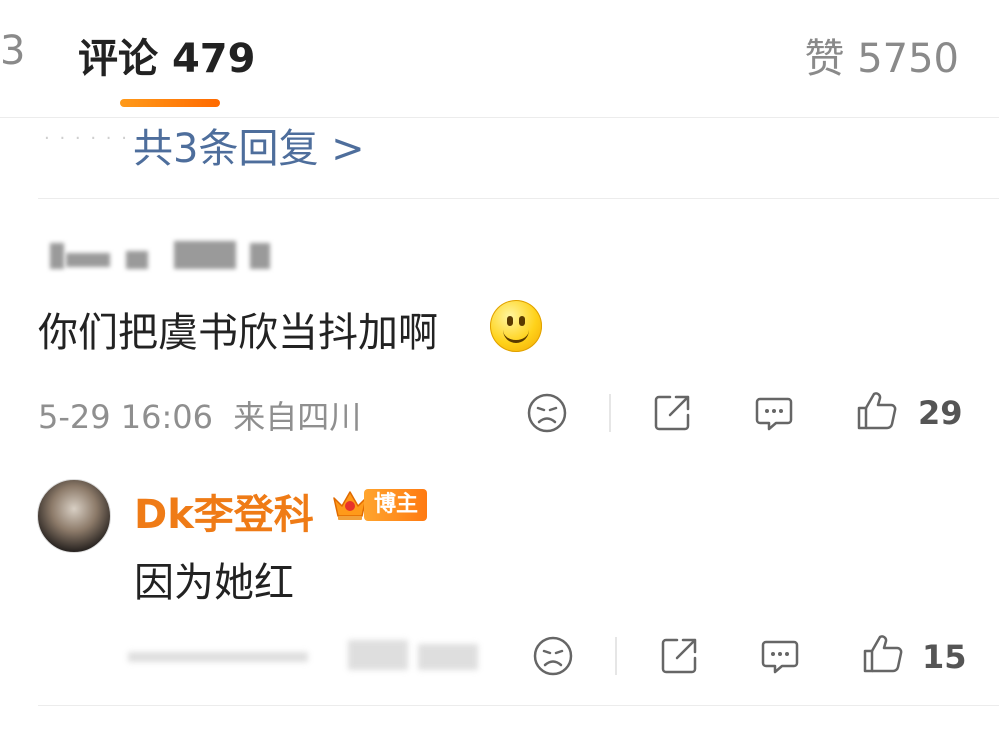  What do you see at coordinates (170, 103) in the screenshot?
I see `active-tab-indicator` at bounding box center [170, 103].